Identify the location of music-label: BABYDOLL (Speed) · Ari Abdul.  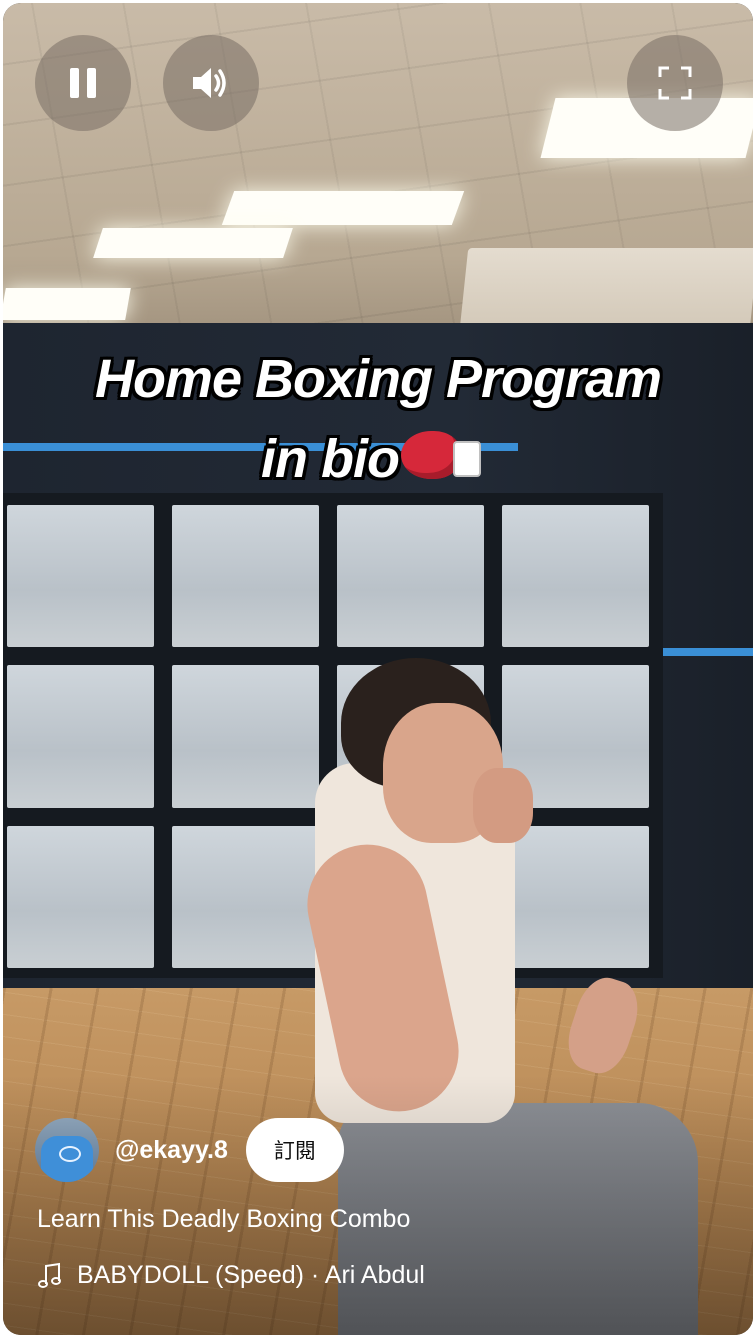
(251, 1275).